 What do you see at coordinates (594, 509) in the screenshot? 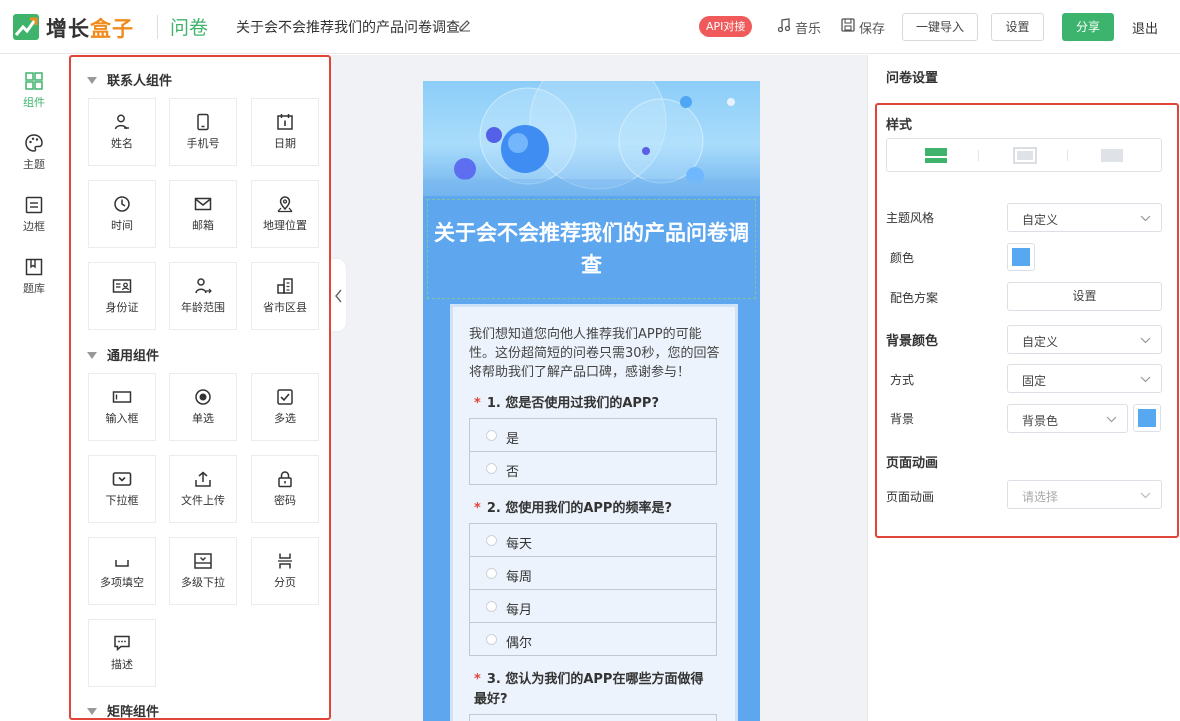
I see `question-2: * 2. 您使用我们的APP的频率是?` at bounding box center [594, 509].